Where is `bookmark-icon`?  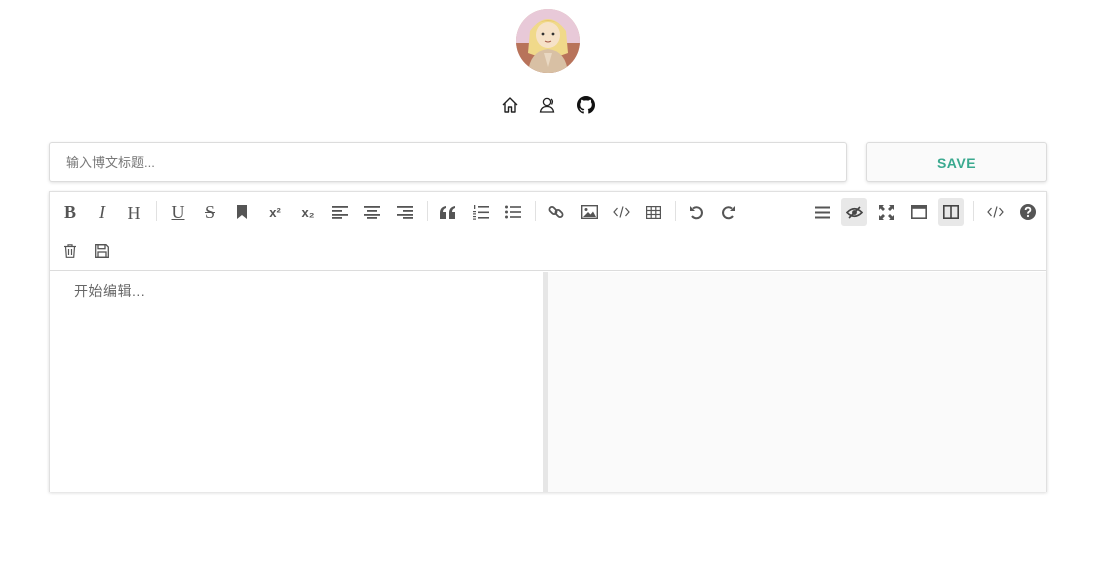
bookmark-icon is located at coordinates (242, 212).